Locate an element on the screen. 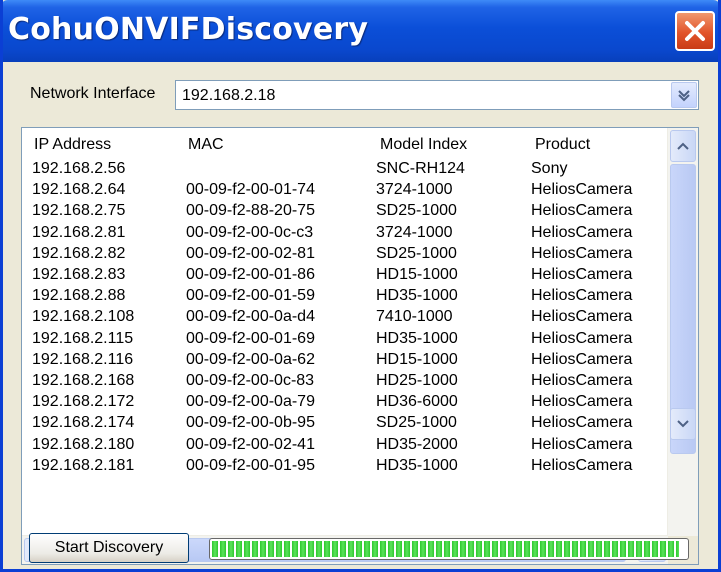  ip-cell: 192.168.2.180 is located at coordinates (83, 444).